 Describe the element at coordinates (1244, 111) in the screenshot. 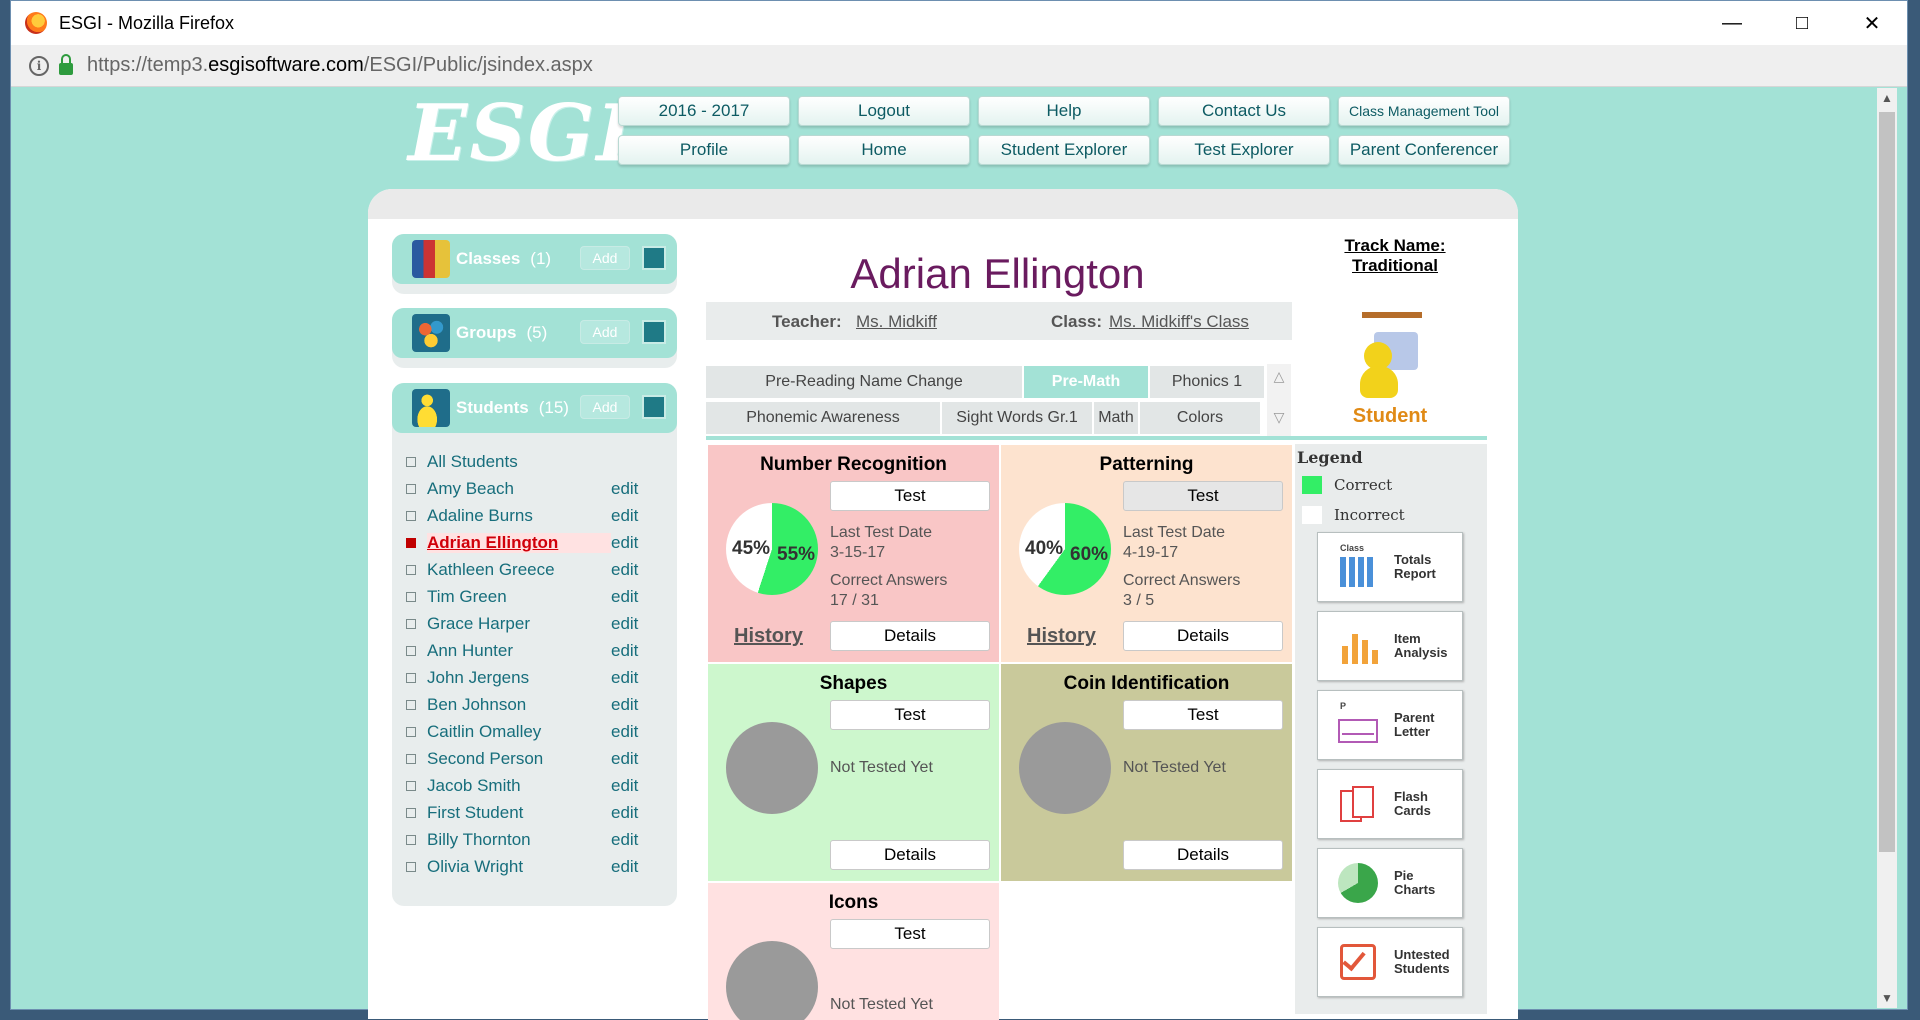

I see `contact-us-button: Contact Us` at that location.